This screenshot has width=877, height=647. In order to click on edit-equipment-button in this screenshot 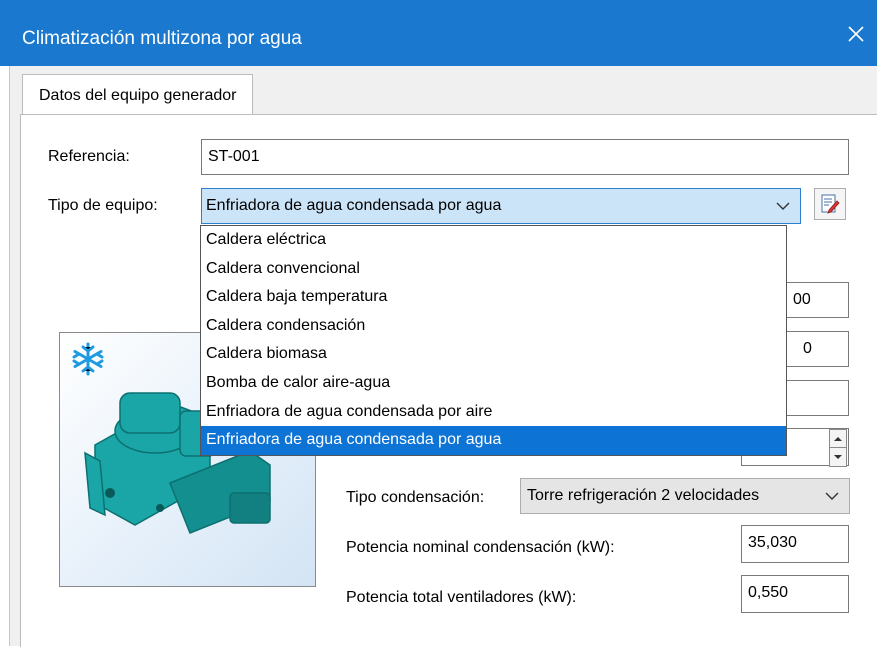, I will do `click(830, 204)`.